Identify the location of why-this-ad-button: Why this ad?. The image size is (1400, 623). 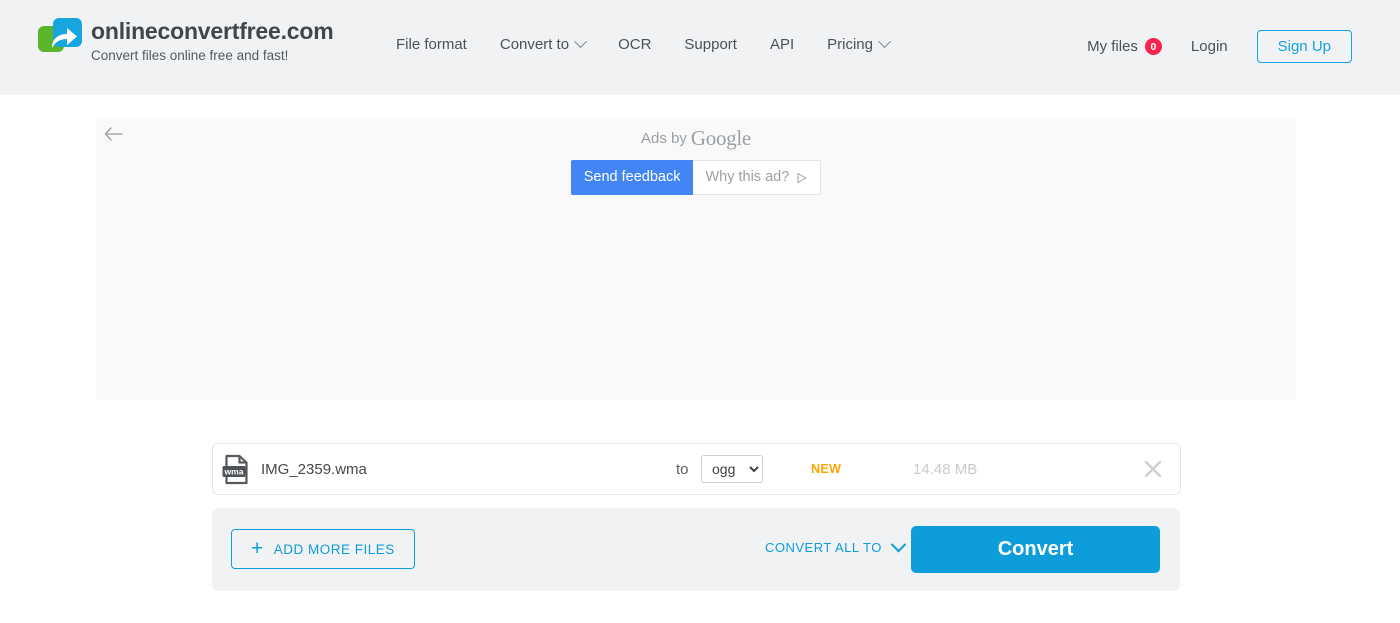
(757, 177).